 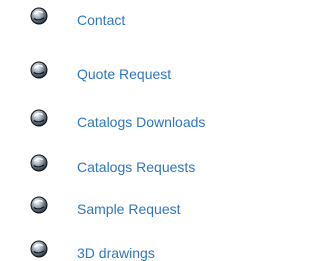 What do you see at coordinates (136, 167) in the screenshot?
I see `menu-item-label: Catalogs Requests` at bounding box center [136, 167].